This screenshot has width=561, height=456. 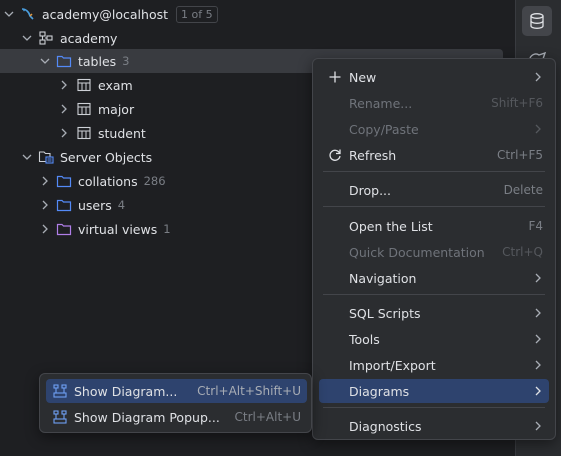 I want to click on table-label: student, so click(x=122, y=133).